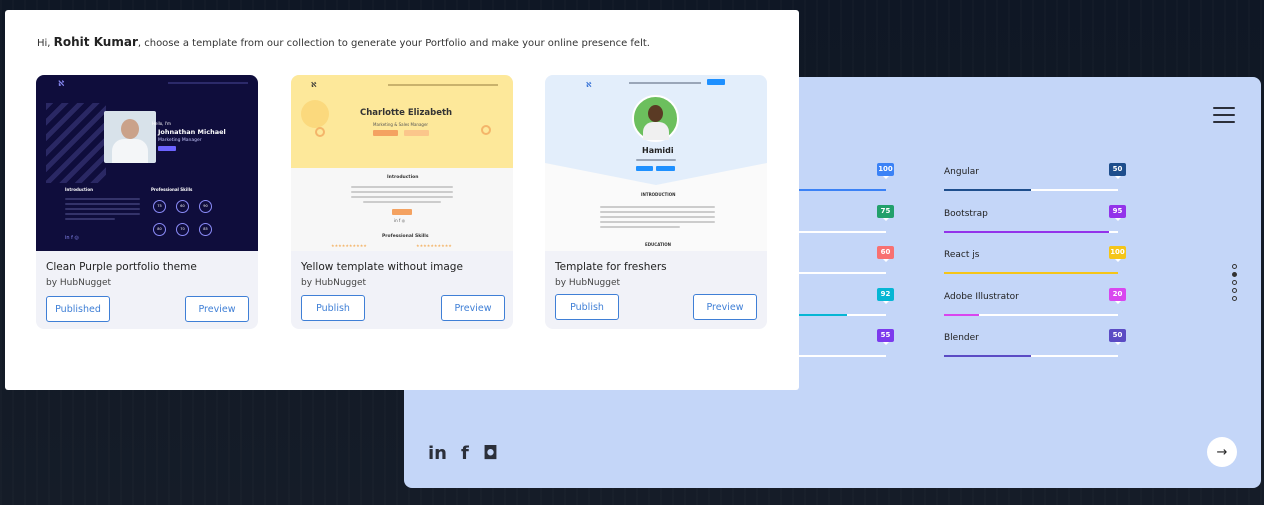  I want to click on skill-ring: 90, so click(205, 206).